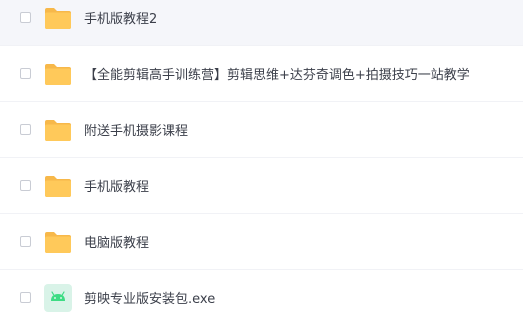  I want to click on file-name: 手机版教程, so click(116, 185).